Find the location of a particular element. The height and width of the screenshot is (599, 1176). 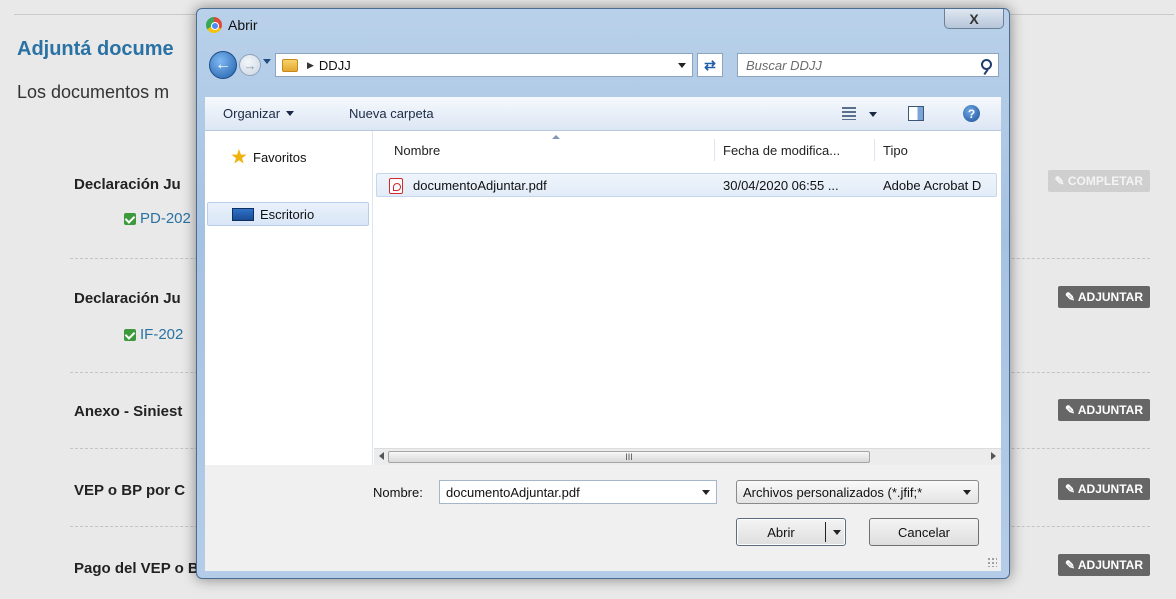

chrome-icon is located at coordinates (214, 25).